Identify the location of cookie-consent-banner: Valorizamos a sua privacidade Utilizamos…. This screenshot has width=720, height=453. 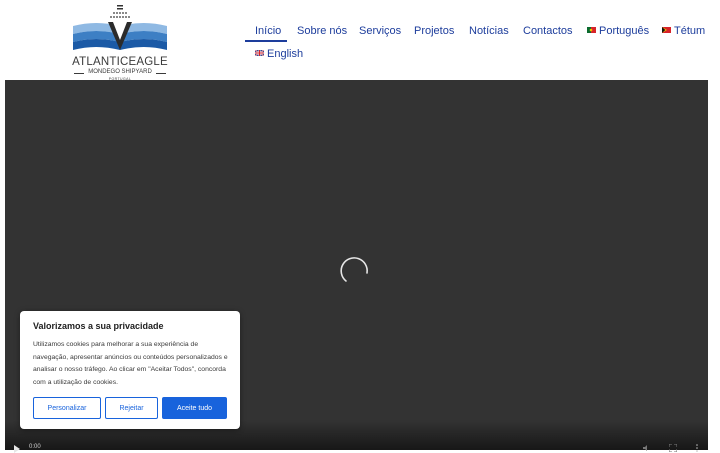
(130, 370).